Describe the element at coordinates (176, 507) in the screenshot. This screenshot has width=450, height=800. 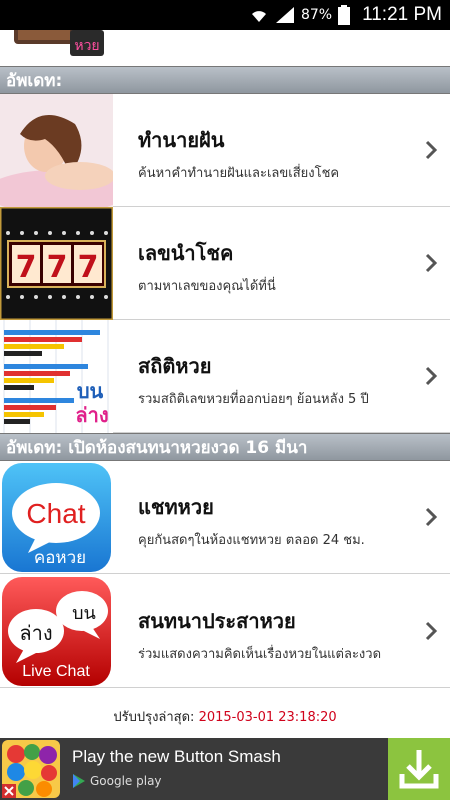
I see `item-title: แชทหวย` at that location.